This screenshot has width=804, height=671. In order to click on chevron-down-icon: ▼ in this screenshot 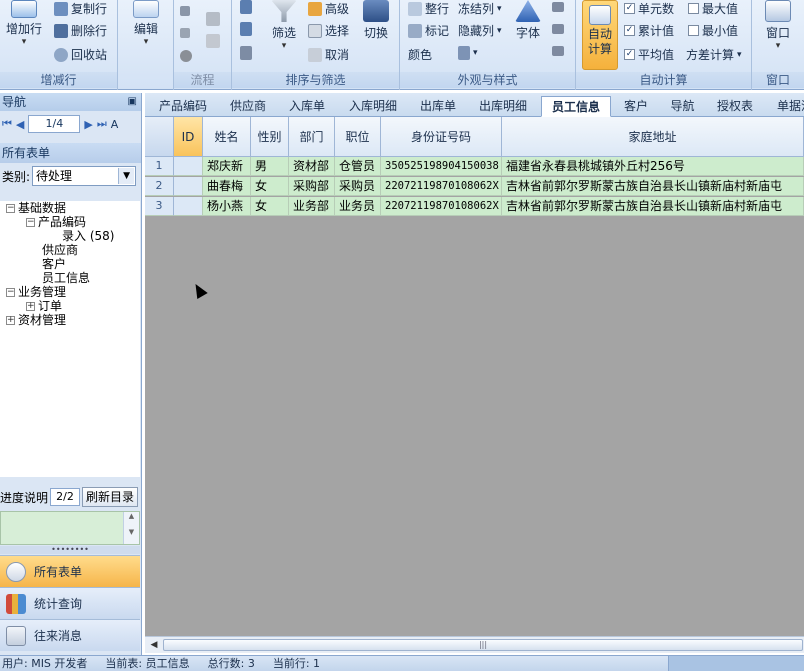, I will do `click(126, 176)`.